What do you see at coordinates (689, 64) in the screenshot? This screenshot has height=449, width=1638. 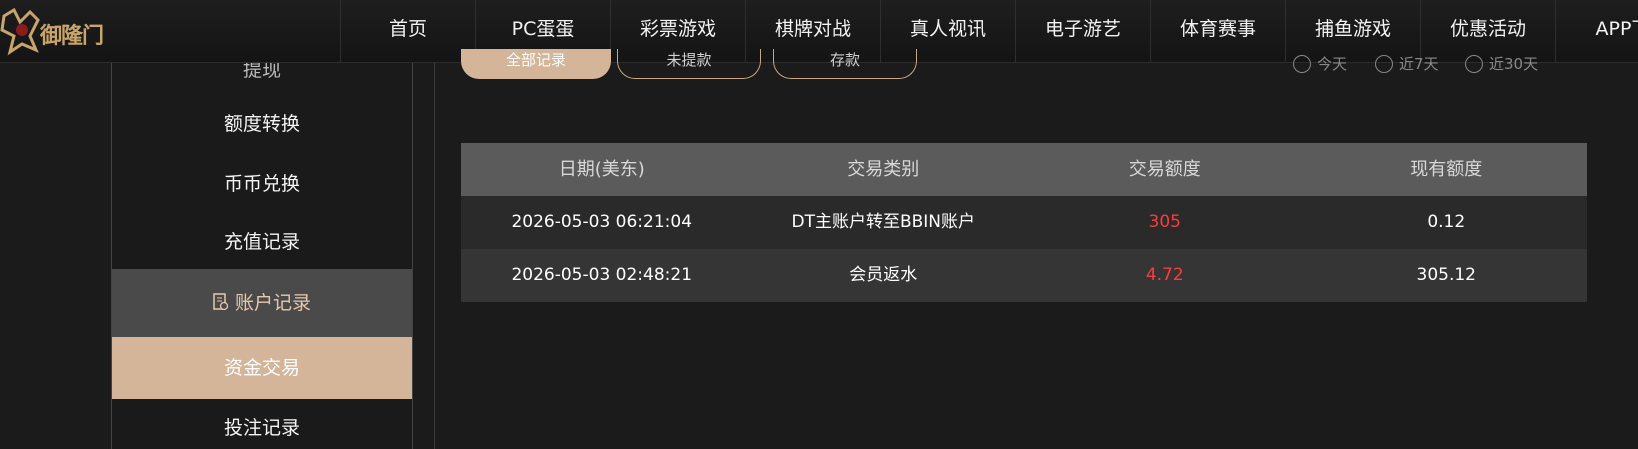 I see `tab-not-withdrawn: 未提款` at bounding box center [689, 64].